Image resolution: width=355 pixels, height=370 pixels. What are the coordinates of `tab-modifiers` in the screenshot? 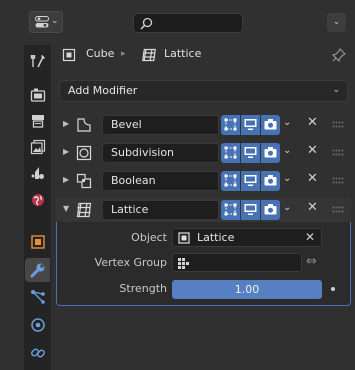 It's located at (37, 270).